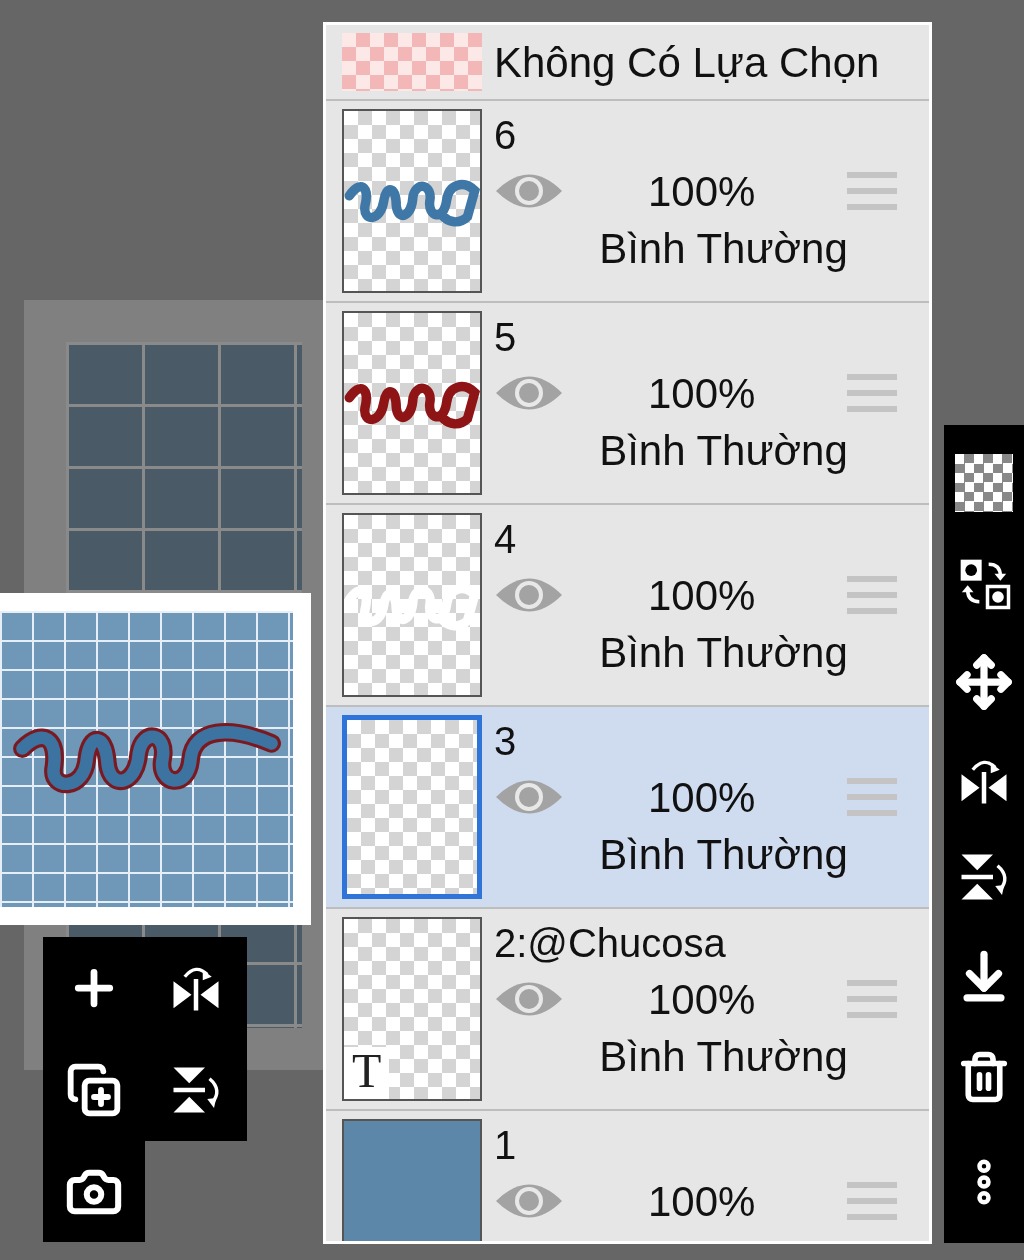 The image size is (1024, 1260). Describe the element at coordinates (505, 135) in the screenshot. I see `layer-name: 6` at that location.